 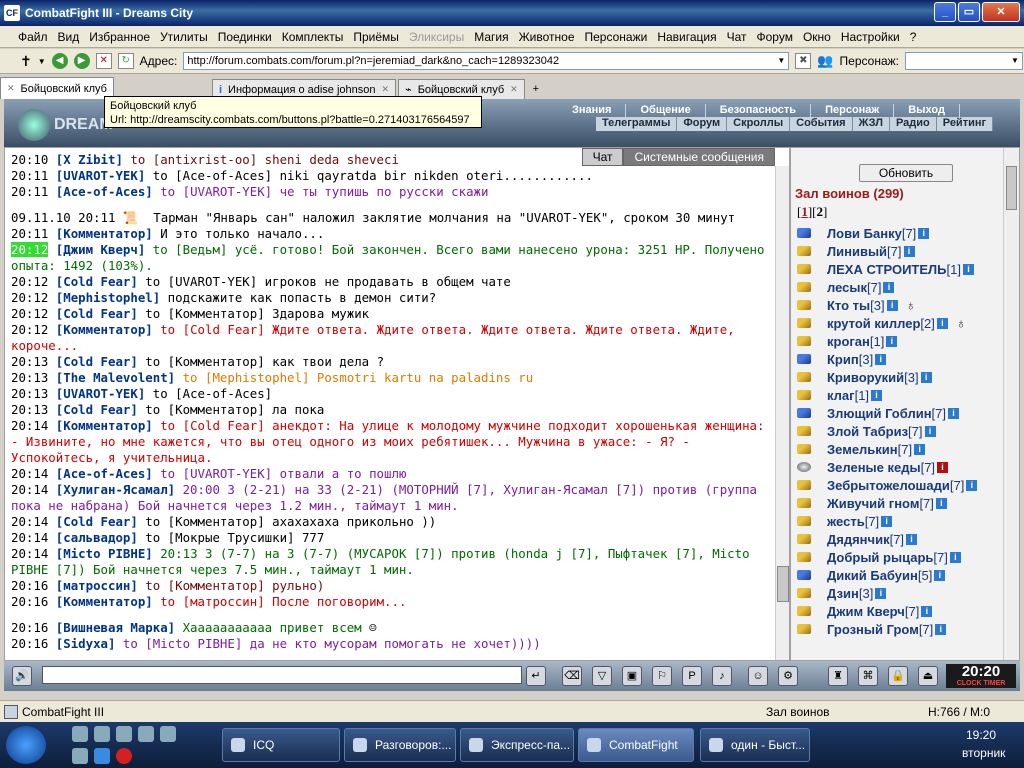 I want to click on task-combatfight: CombatFight, so click(x=636, y=745).